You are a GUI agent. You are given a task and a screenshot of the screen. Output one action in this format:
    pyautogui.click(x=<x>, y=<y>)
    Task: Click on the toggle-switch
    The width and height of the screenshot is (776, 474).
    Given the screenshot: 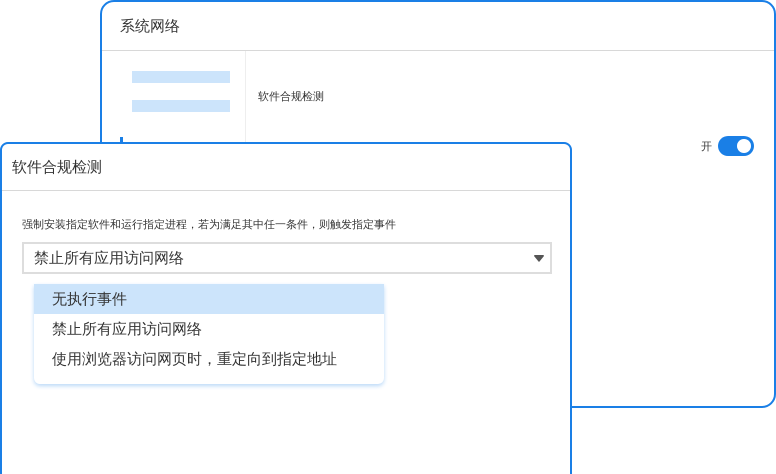 What is the action you would take?
    pyautogui.click(x=736, y=146)
    